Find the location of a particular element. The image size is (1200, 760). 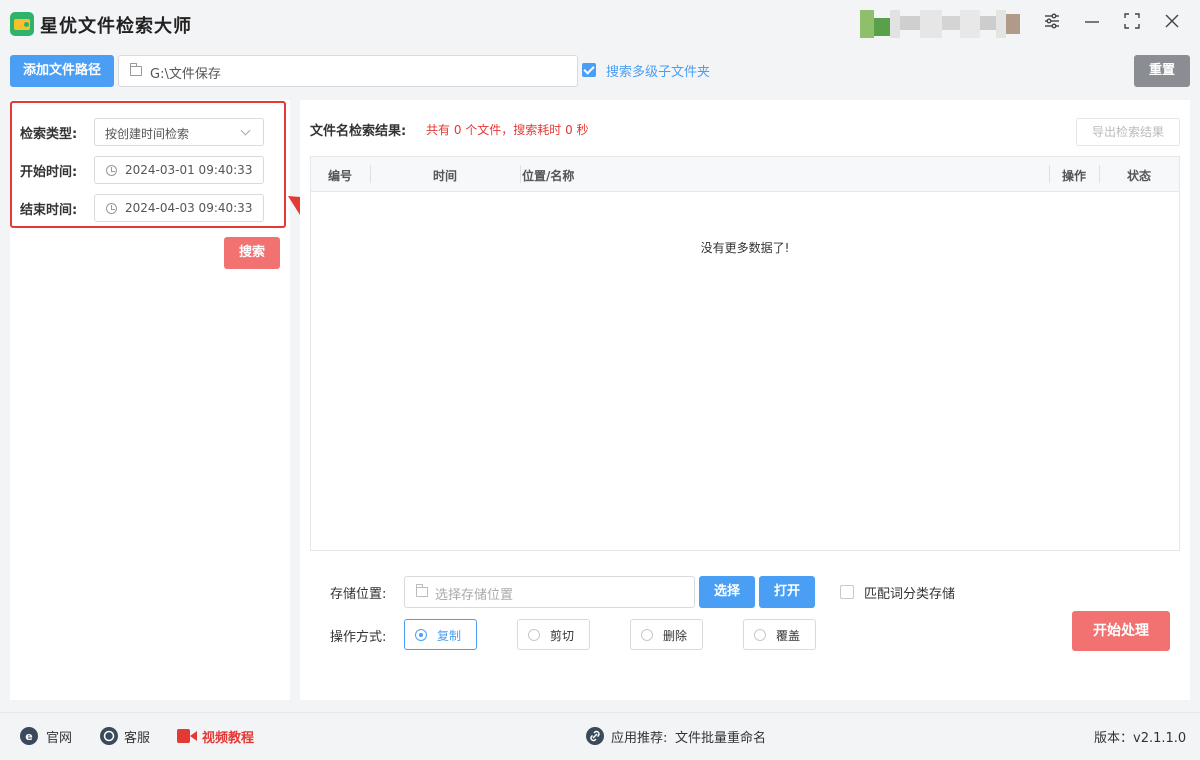

search-type-select: 按创建时间检索 is located at coordinates (179, 132).